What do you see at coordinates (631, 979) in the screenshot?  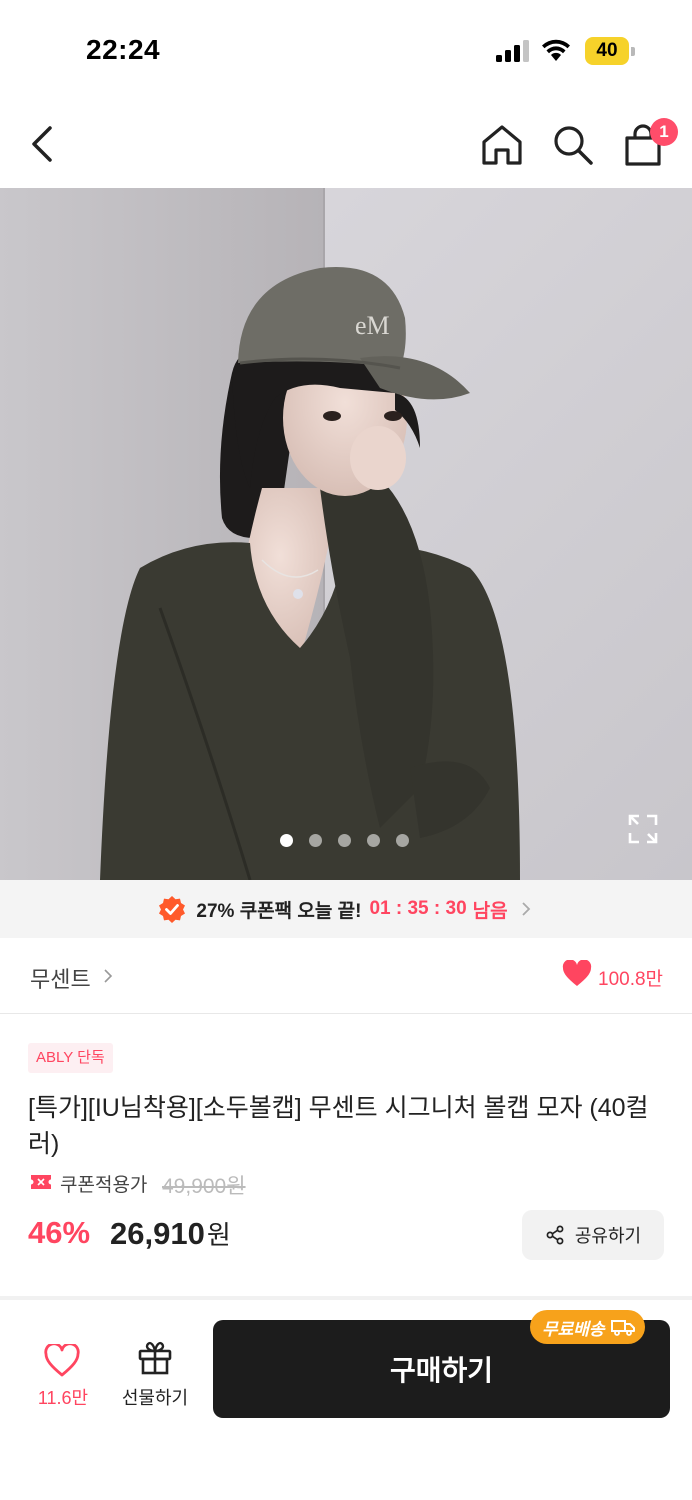 I see `store-like-count: 100.8만` at bounding box center [631, 979].